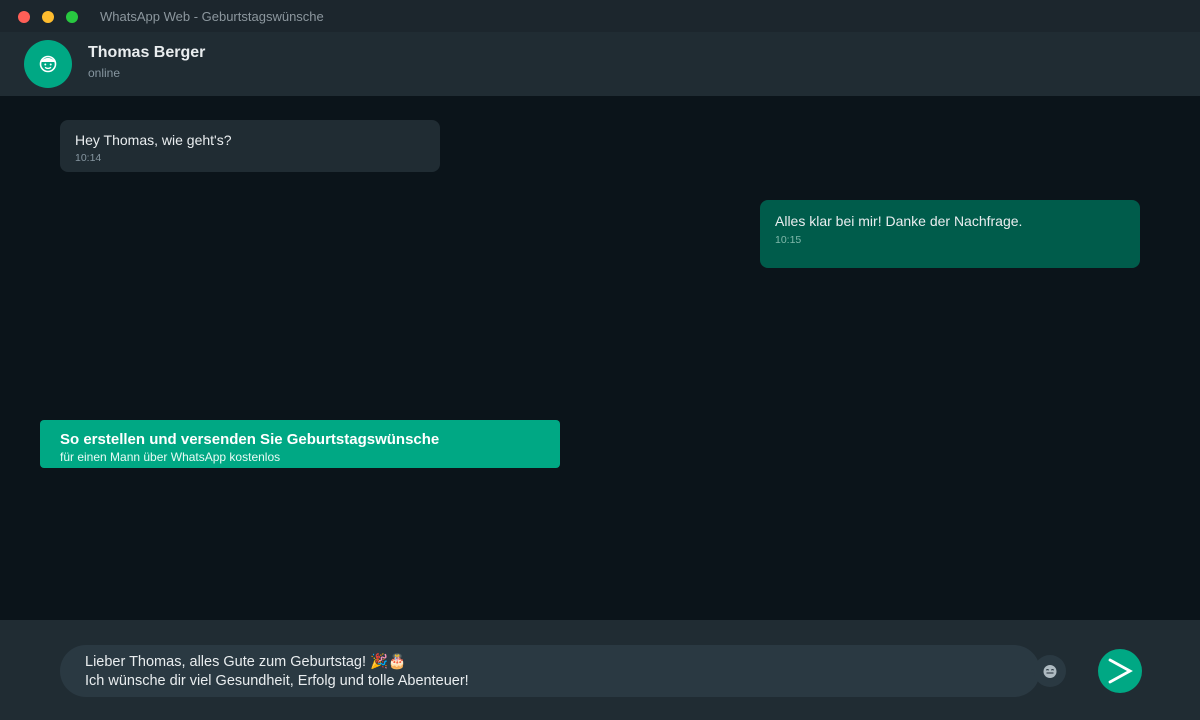 The width and height of the screenshot is (1200, 720). I want to click on emoji-button, so click(1050, 671).